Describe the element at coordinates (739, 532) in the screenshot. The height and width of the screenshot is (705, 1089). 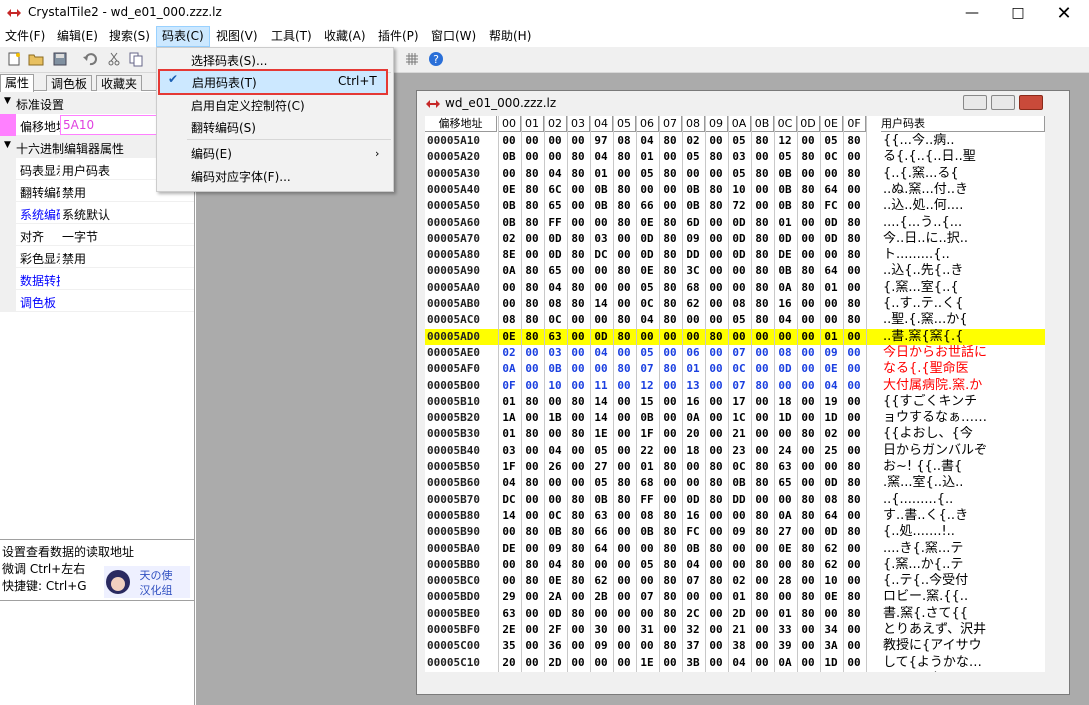
I see `hex-byte: 09` at that location.